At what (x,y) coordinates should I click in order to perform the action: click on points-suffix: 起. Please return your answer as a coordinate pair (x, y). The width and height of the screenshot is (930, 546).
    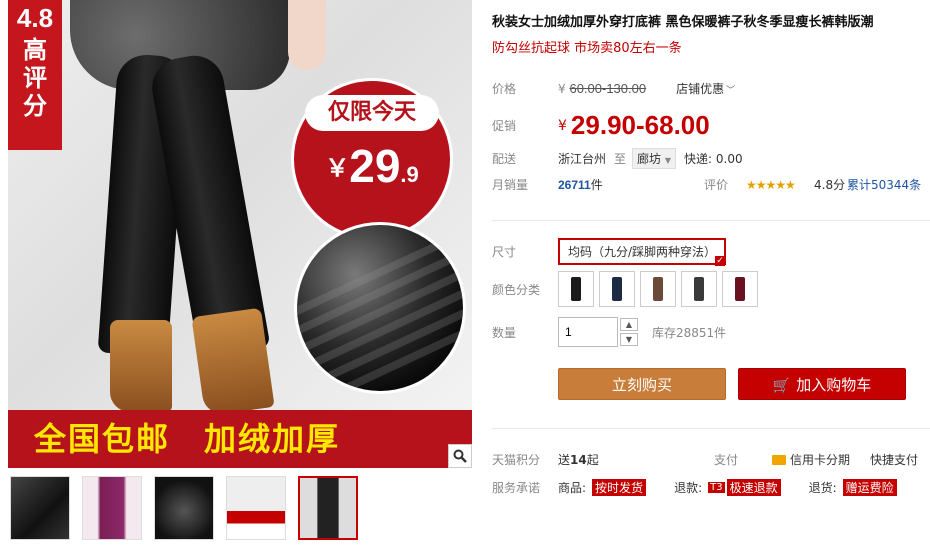
    Looking at the image, I should click on (592, 460).